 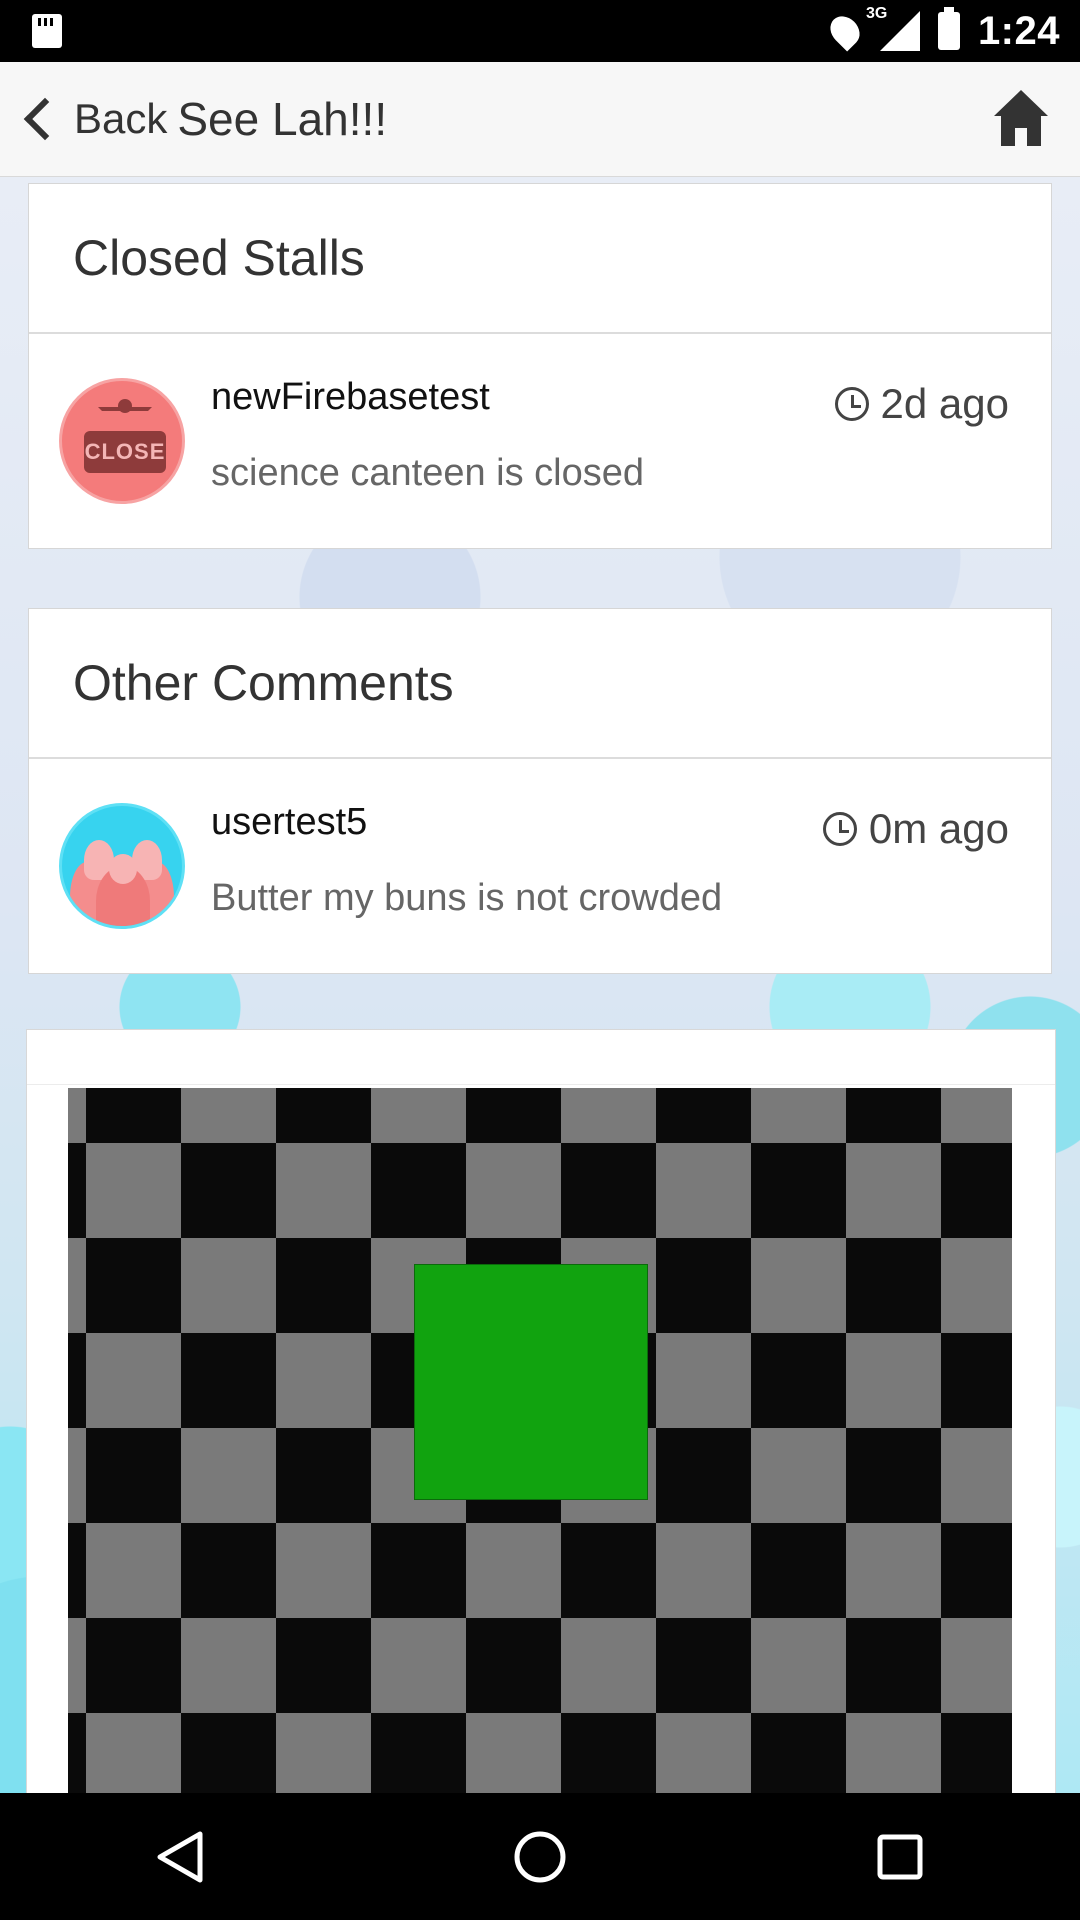 I want to click on sign-hook, so click(x=125, y=406).